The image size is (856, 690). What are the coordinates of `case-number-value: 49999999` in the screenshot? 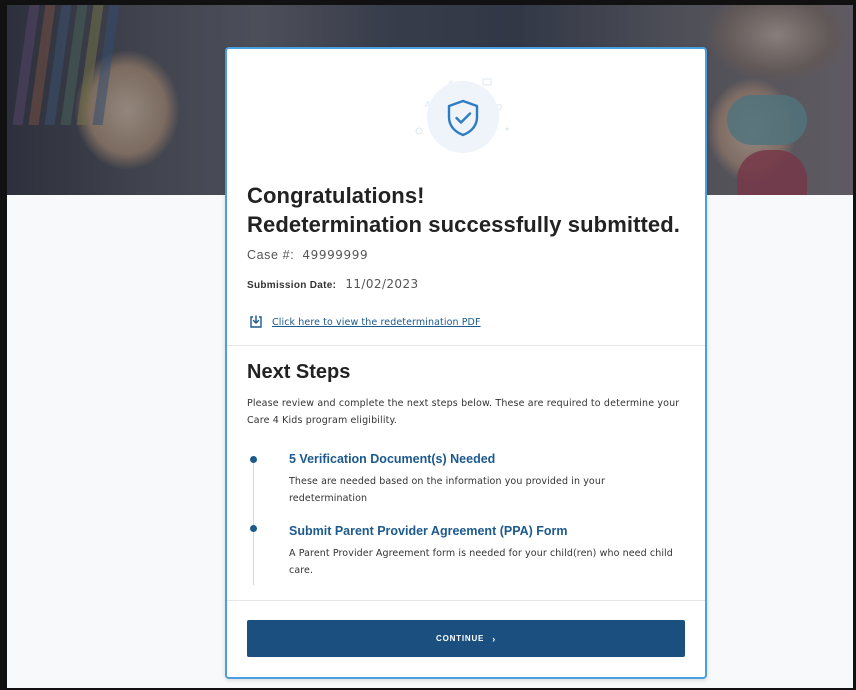 It's located at (335, 255).